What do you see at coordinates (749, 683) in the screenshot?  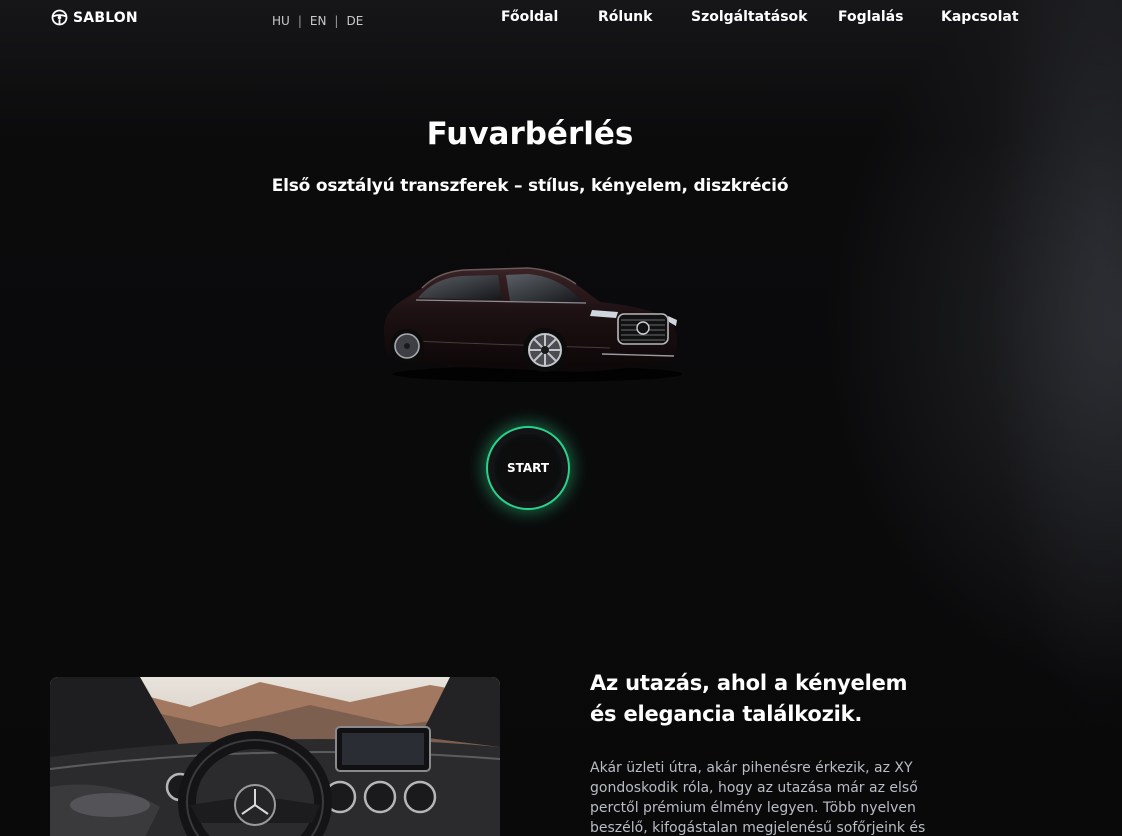 I see `about-title-line1: Az utazás, ahol a kényelem` at bounding box center [749, 683].